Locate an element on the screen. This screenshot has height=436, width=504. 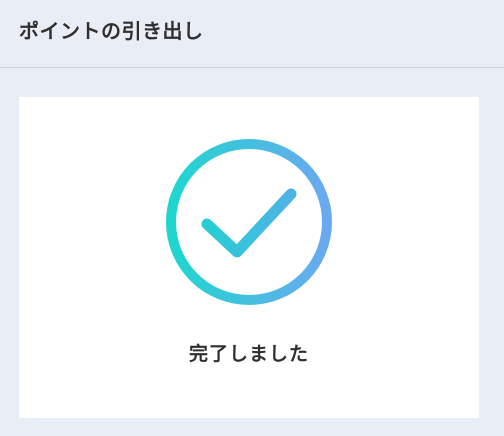
completion-message: 完了しました is located at coordinates (248, 354).